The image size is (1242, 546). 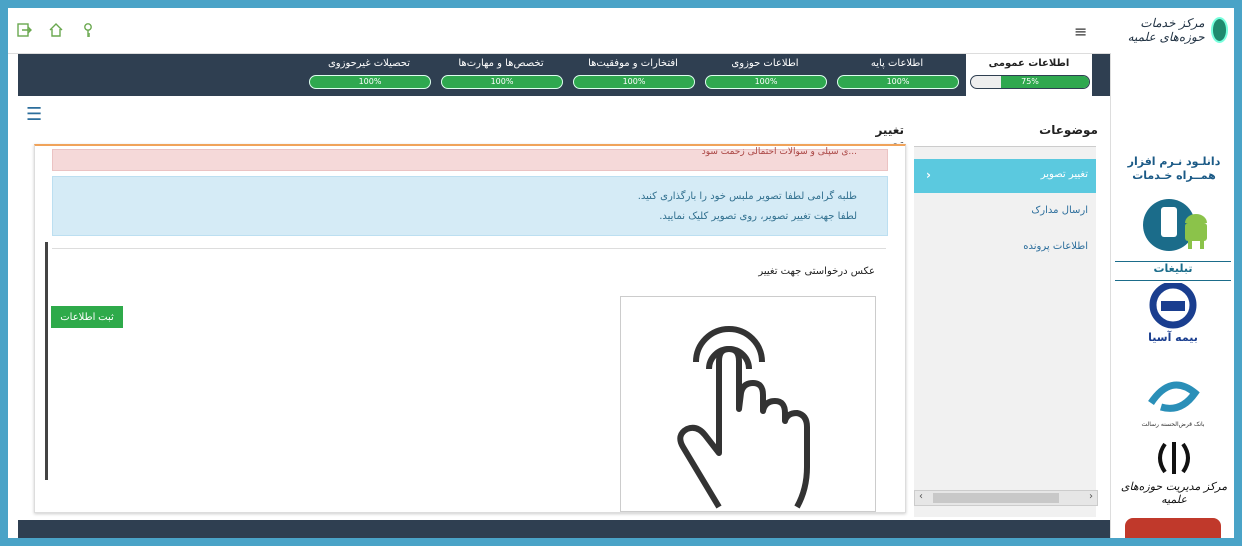 What do you see at coordinates (46, 361) in the screenshot?
I see `vertical-scroll-indicator` at bounding box center [46, 361].